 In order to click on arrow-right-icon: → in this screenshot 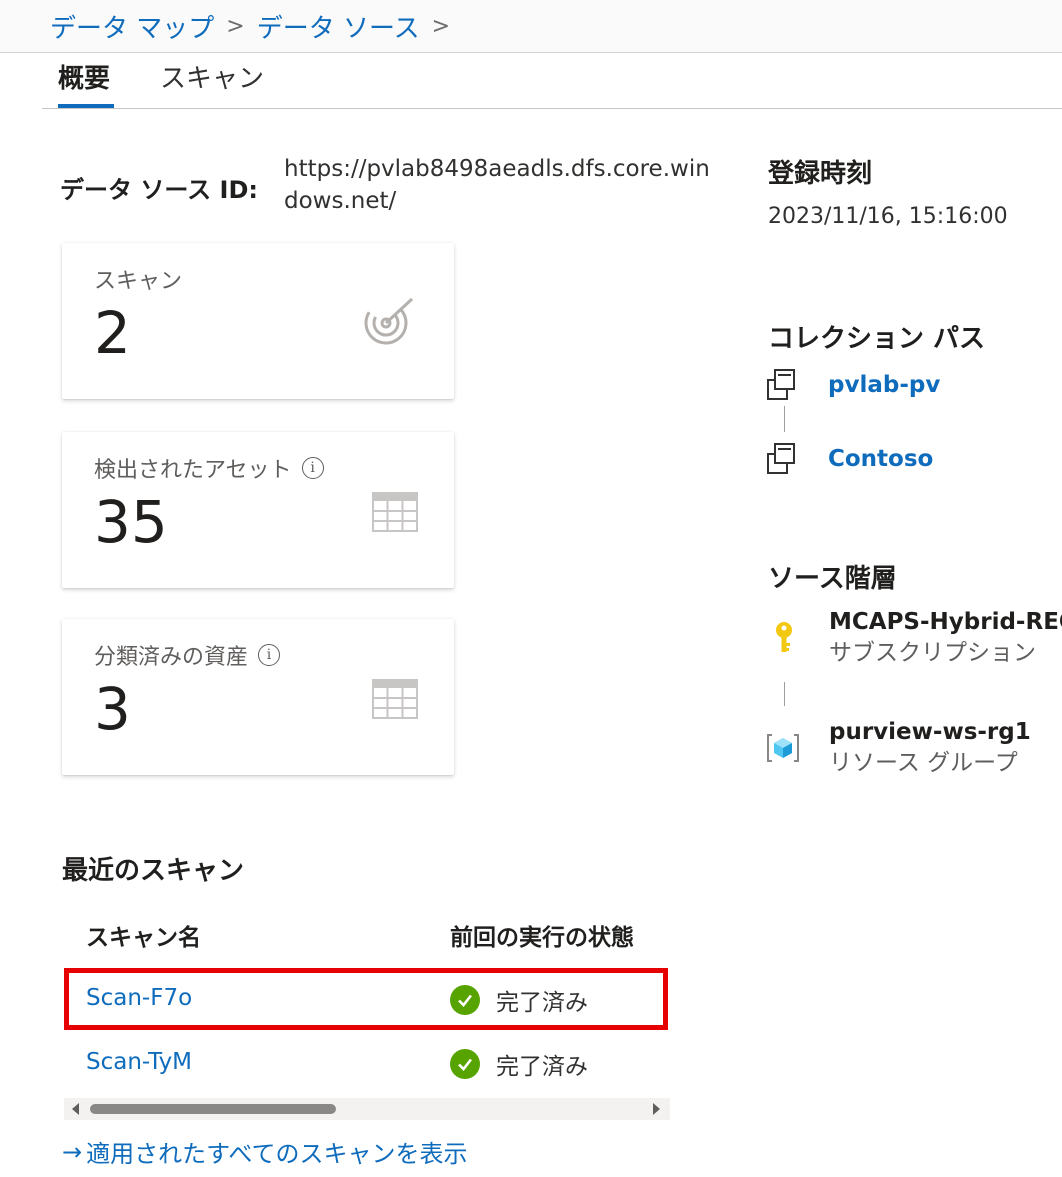, I will do `click(72, 1151)`.